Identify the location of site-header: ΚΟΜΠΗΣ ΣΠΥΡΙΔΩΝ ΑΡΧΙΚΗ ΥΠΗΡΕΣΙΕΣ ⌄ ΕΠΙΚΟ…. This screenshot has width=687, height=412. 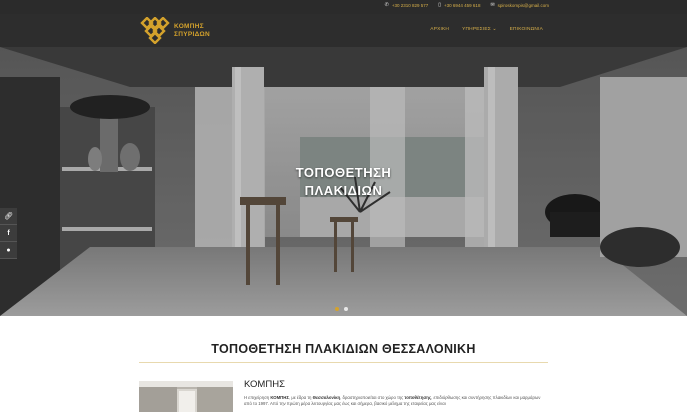
(343, 30).